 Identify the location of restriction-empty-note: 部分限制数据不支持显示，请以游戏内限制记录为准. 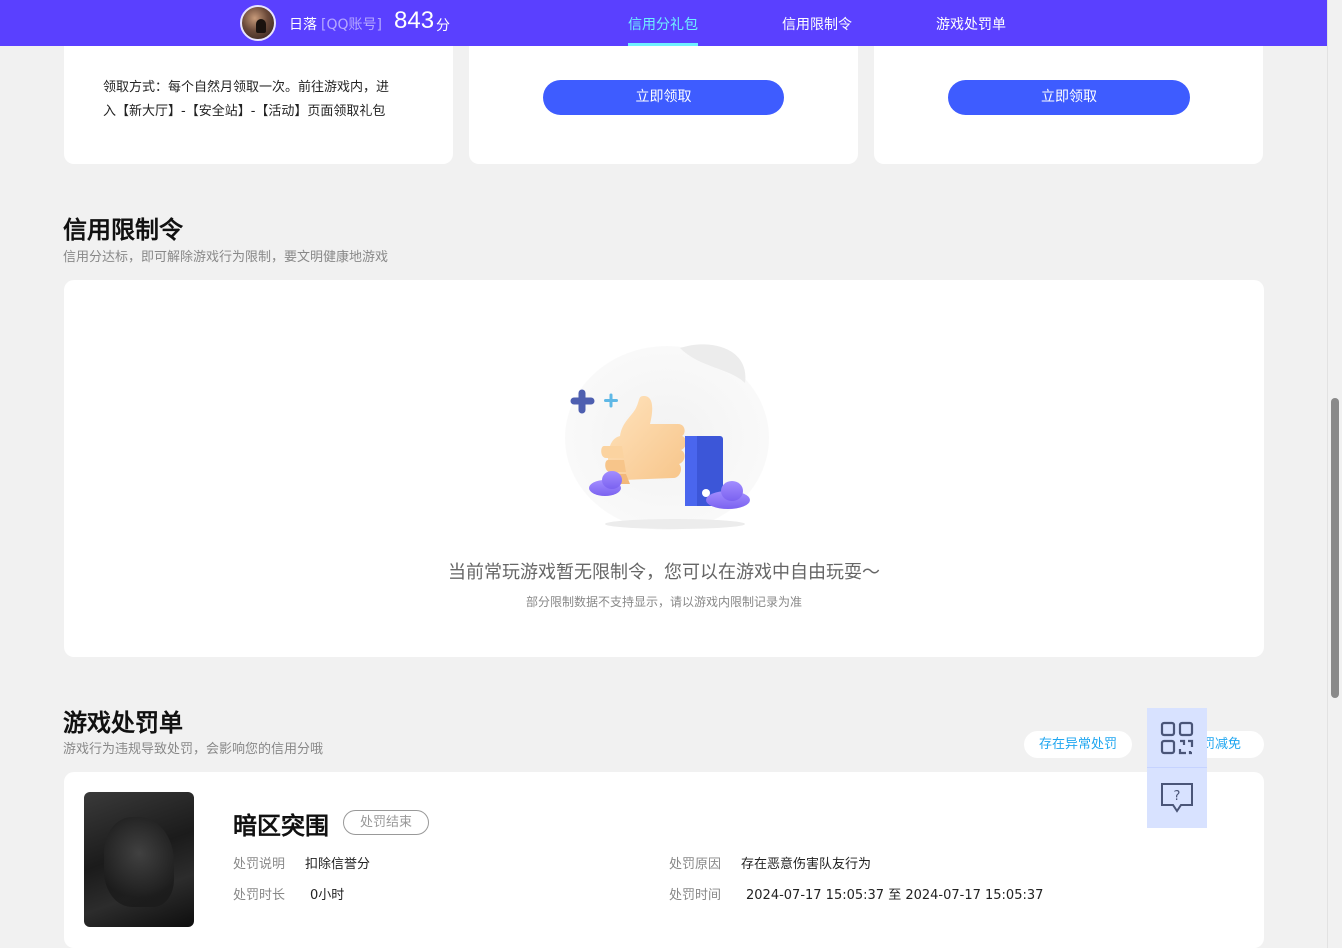
(663, 602).